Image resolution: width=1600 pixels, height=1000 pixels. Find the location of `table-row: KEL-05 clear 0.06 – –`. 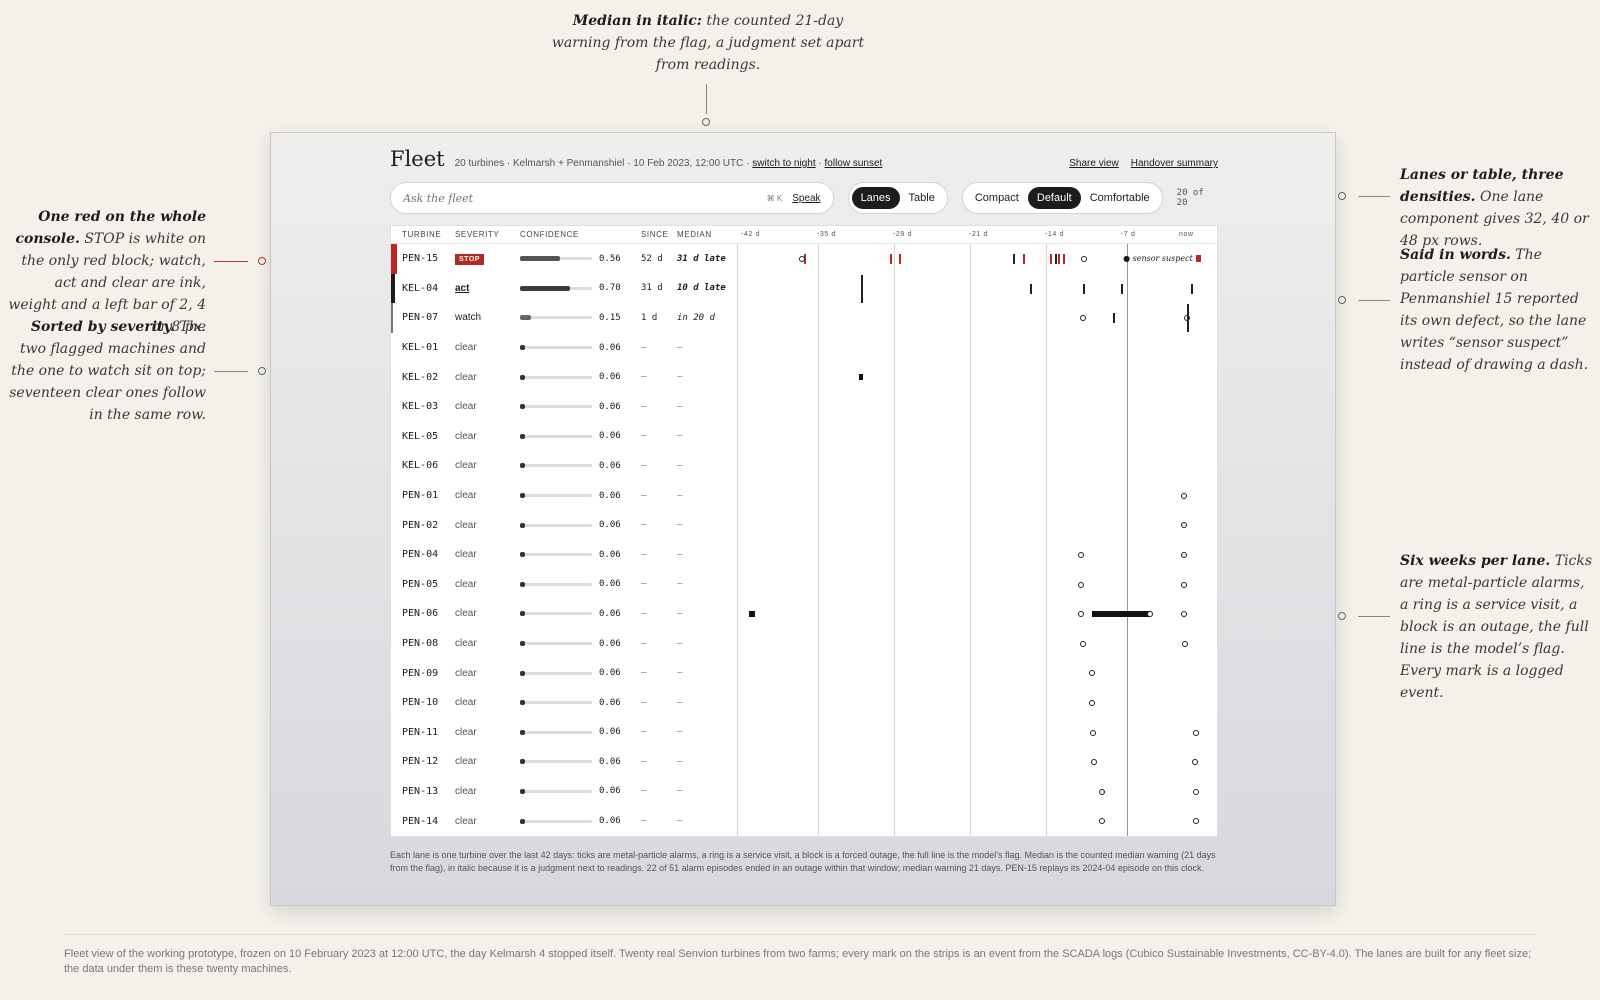

table-row: KEL-05 clear 0.06 – – is located at coordinates (804, 436).